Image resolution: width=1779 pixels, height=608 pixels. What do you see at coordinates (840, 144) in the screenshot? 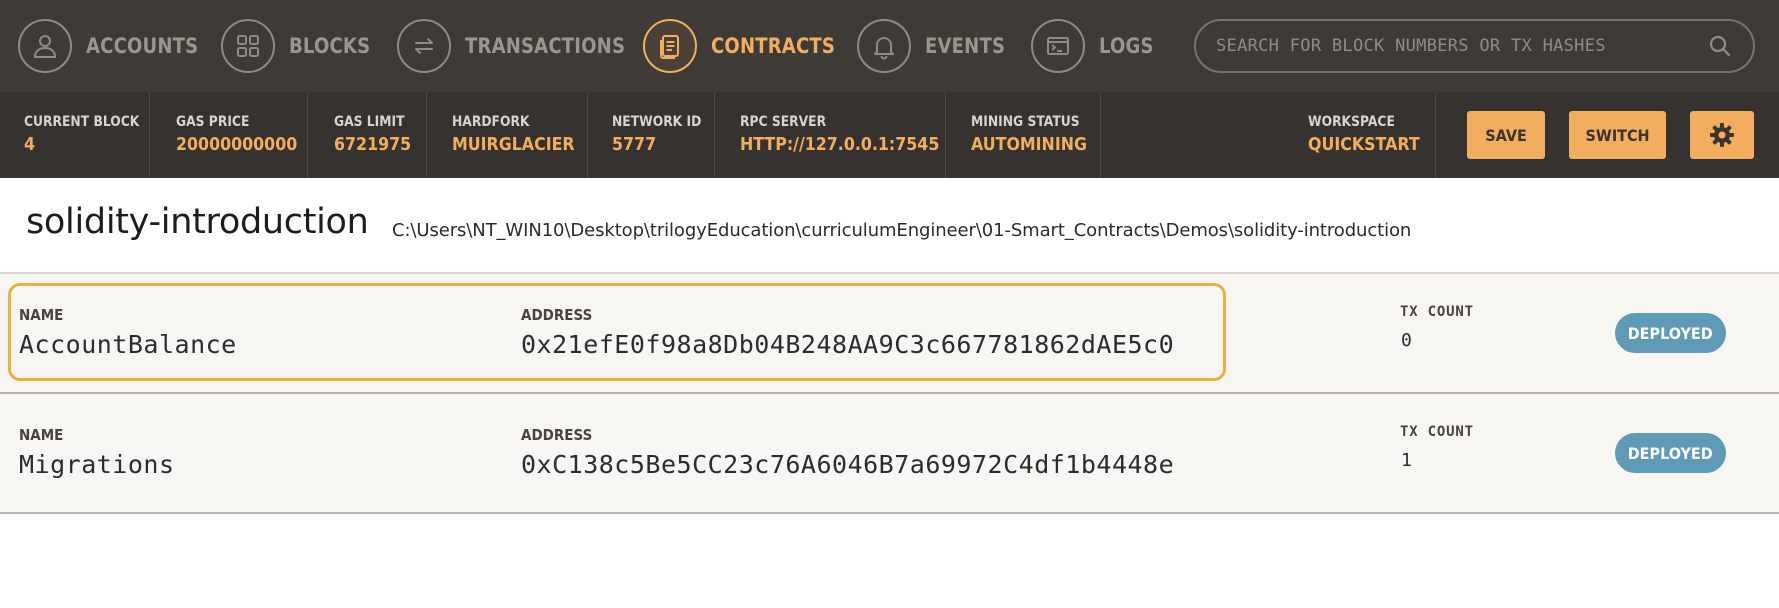
I see `rpc-server-value: HTTP://127.0.0.1:7545` at bounding box center [840, 144].